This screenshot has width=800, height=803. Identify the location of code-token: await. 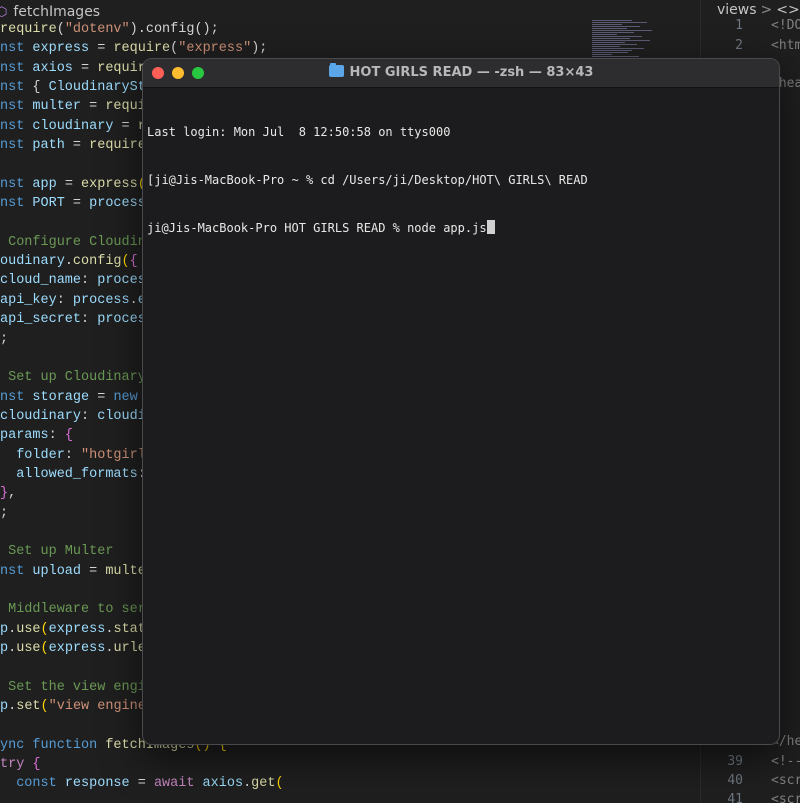
(178, 784).